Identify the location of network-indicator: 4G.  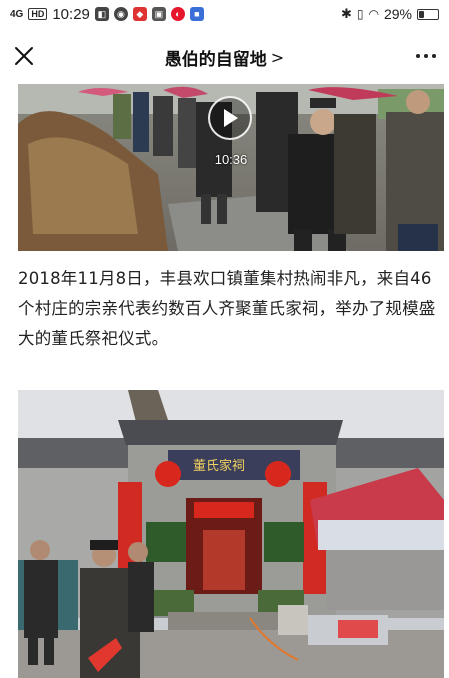
(17, 14).